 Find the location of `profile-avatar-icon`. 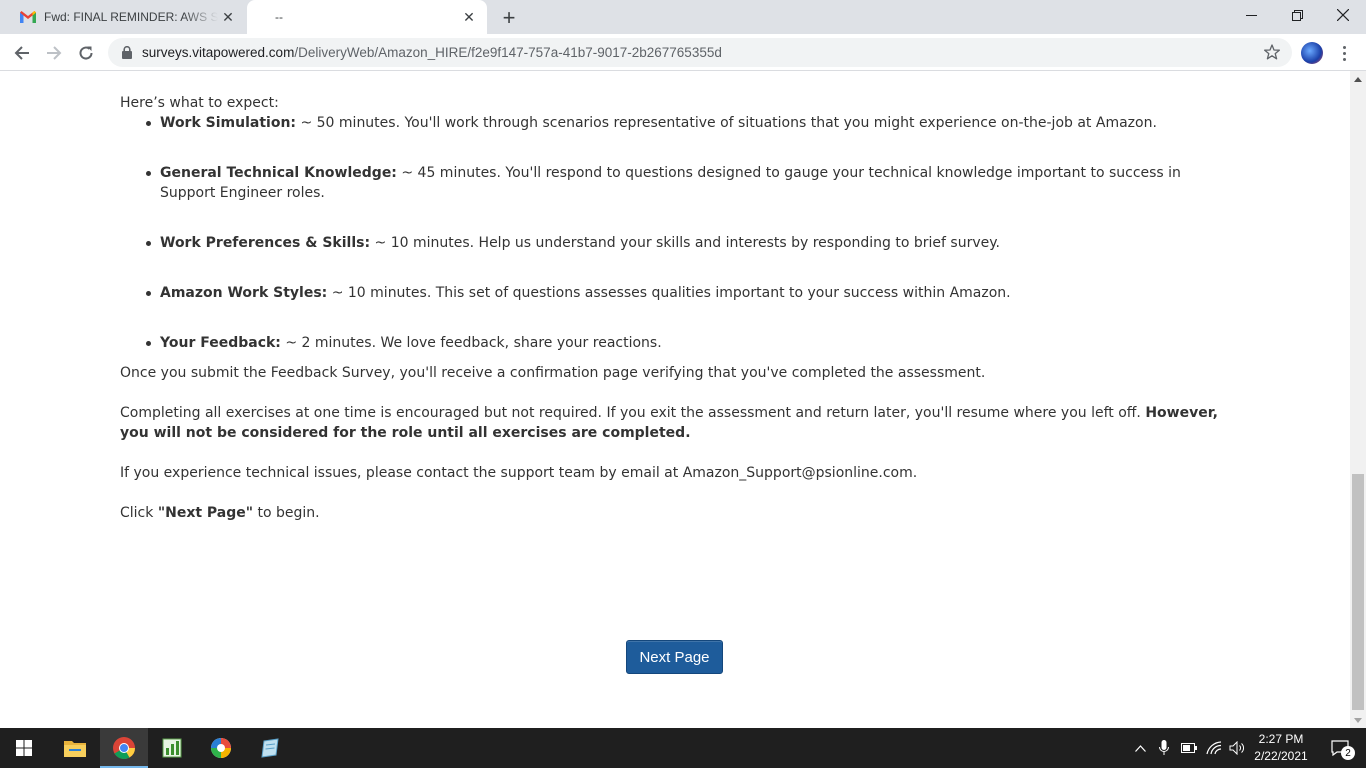

profile-avatar-icon is located at coordinates (1312, 53).